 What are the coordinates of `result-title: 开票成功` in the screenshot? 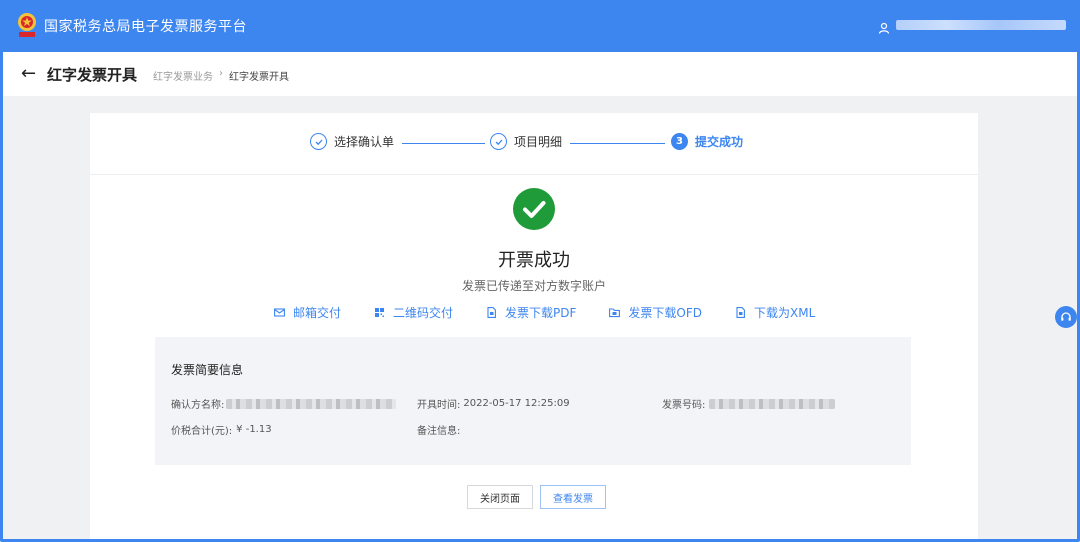 It's located at (534, 260).